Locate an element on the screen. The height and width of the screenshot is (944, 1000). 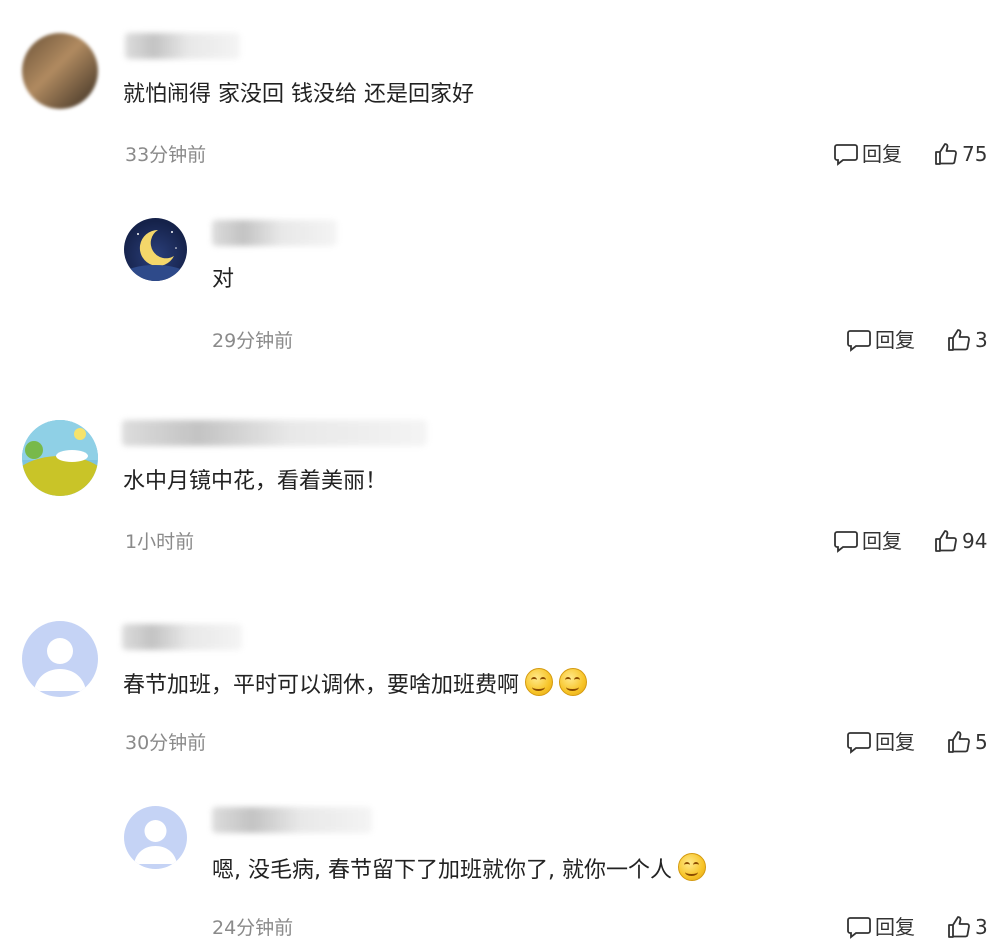
comment-text: 就怕闹得 家没回 钱没给 还是回家好 is located at coordinates (298, 94).